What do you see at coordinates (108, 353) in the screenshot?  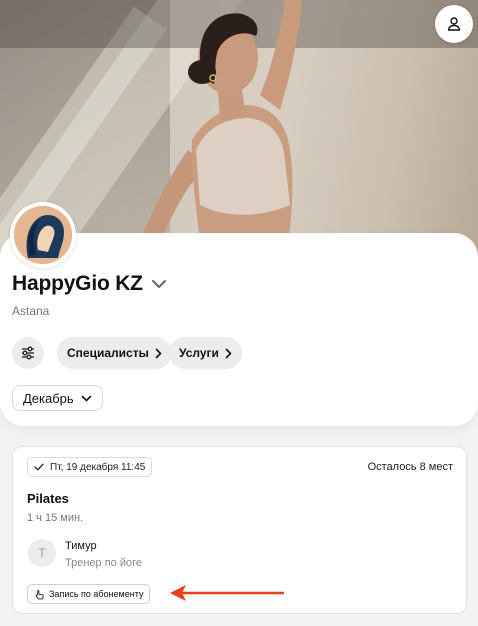 I see `chip-label: Специалисты` at bounding box center [108, 353].